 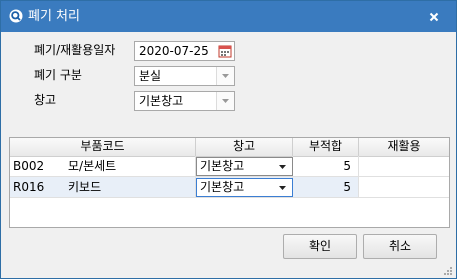 I want to click on title-bar: 폐기 처리, so click(x=228, y=16).